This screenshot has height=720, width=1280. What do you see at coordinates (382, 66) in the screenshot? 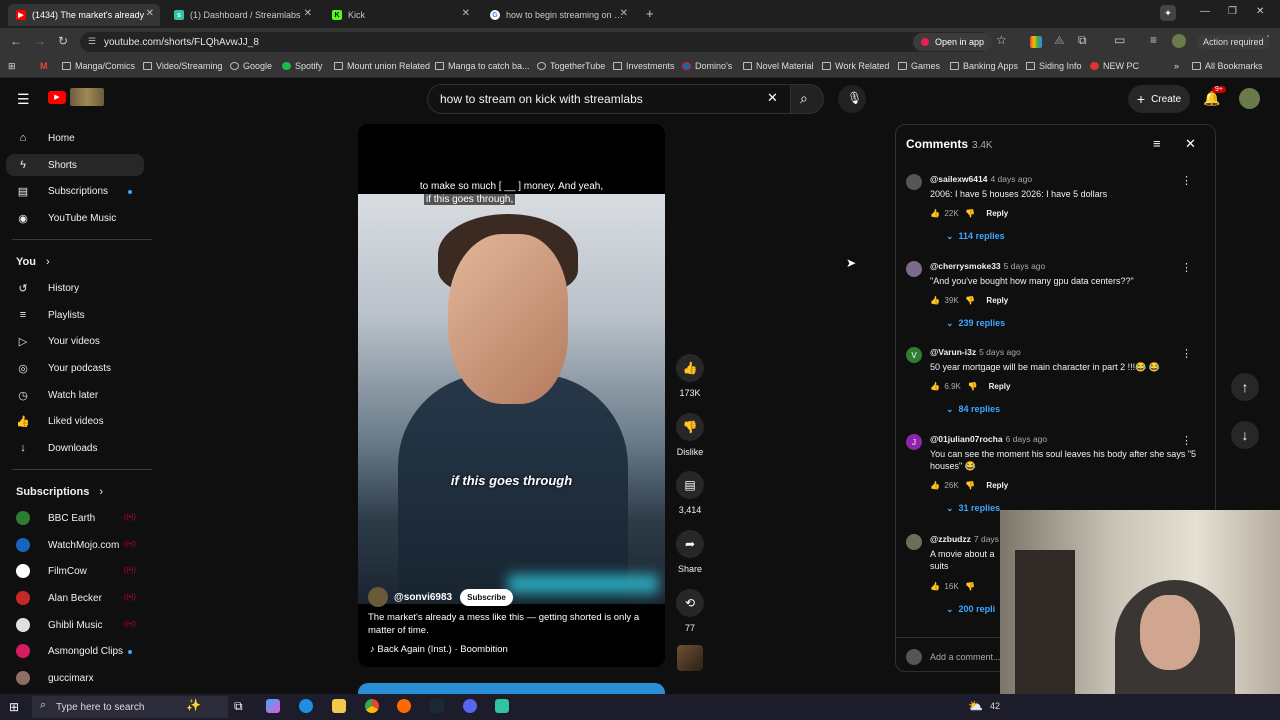
I see `bookmark-item: Mount union Related` at bounding box center [382, 66].